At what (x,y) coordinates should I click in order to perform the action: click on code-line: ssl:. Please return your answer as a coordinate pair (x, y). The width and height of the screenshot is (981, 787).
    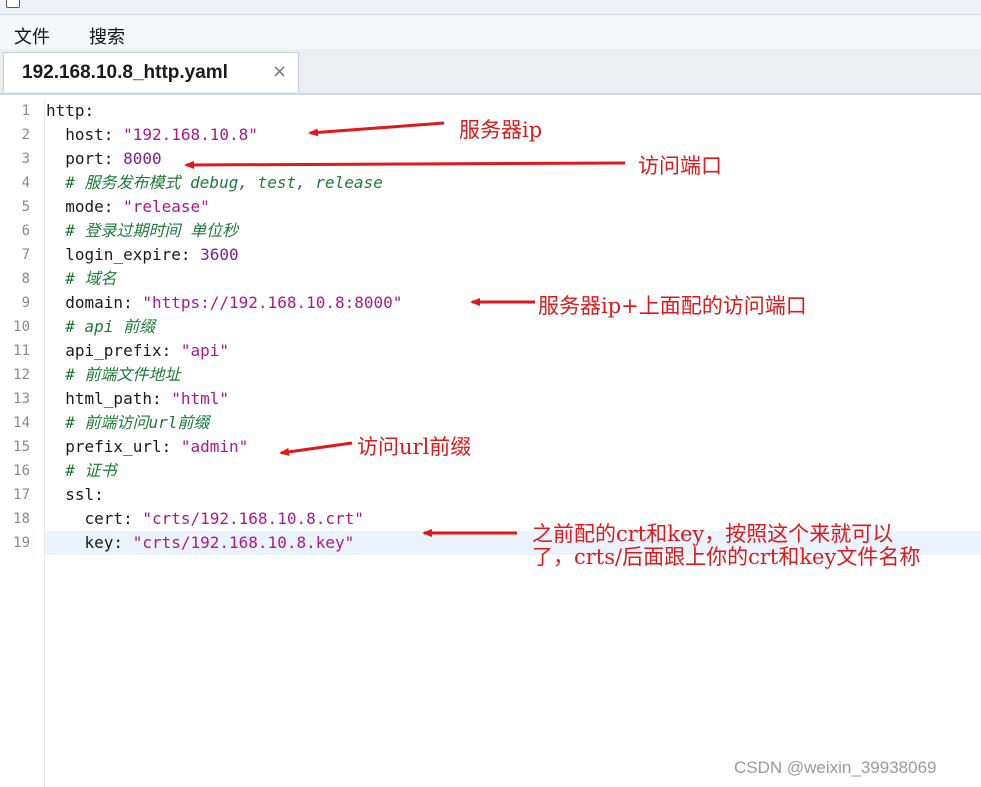
    Looking at the image, I should click on (75, 495).